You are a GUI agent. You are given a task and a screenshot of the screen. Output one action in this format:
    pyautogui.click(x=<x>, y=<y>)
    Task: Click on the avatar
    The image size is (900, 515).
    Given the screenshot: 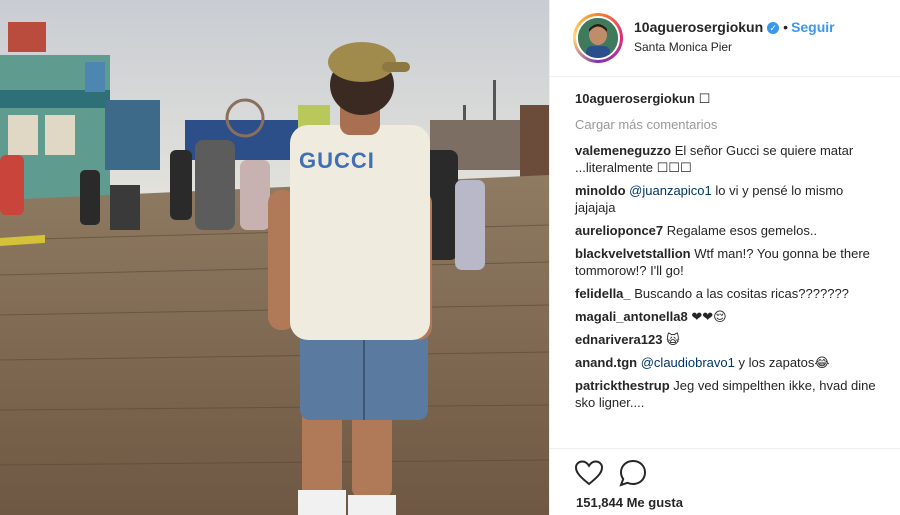 What is the action you would take?
    pyautogui.click(x=598, y=38)
    